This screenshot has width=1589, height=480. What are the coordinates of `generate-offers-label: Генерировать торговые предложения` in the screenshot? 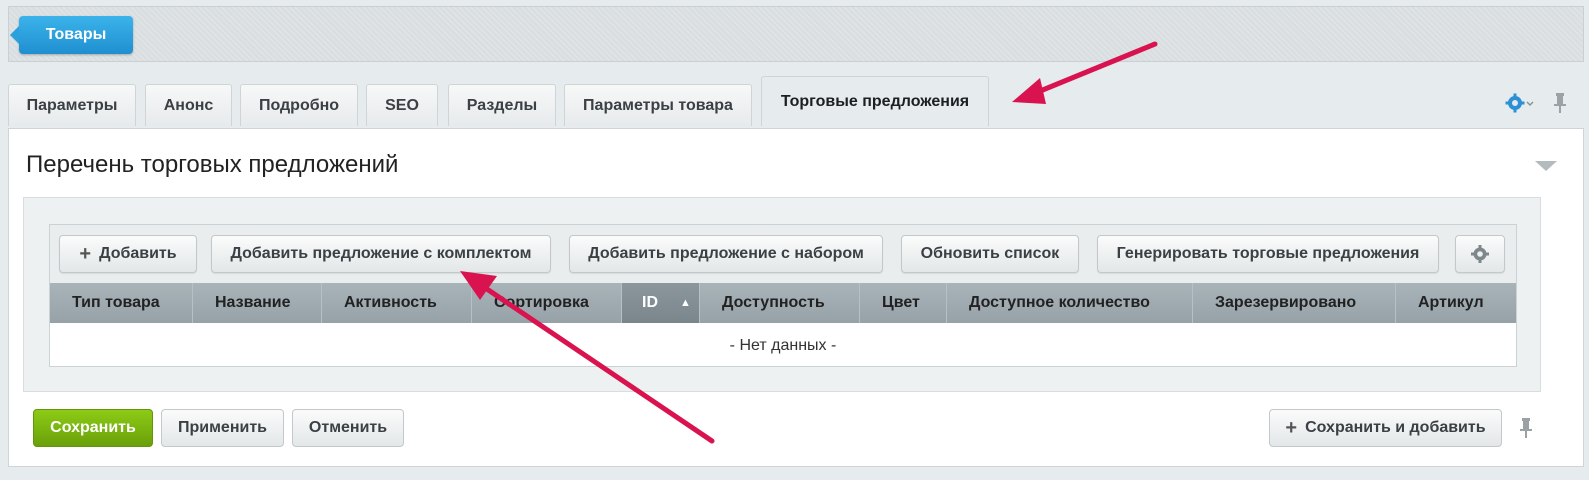 It's located at (1268, 253).